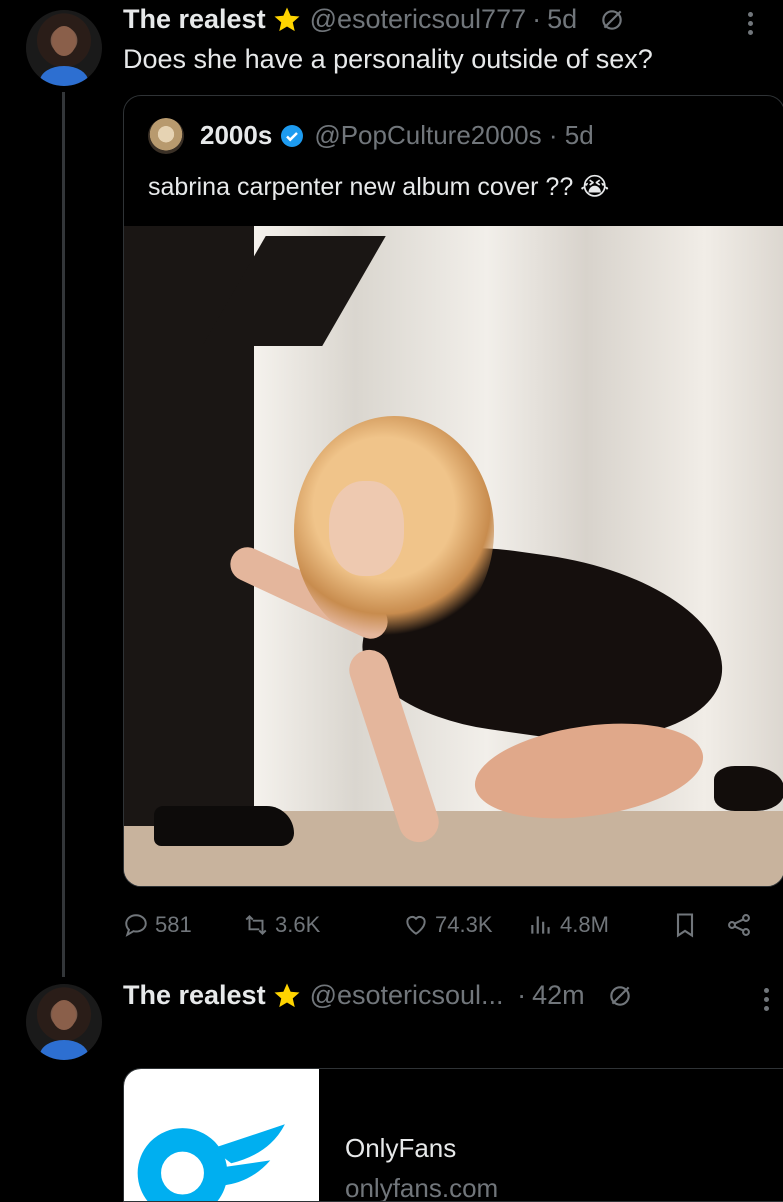  I want to click on quoted-avatar, so click(166, 136).